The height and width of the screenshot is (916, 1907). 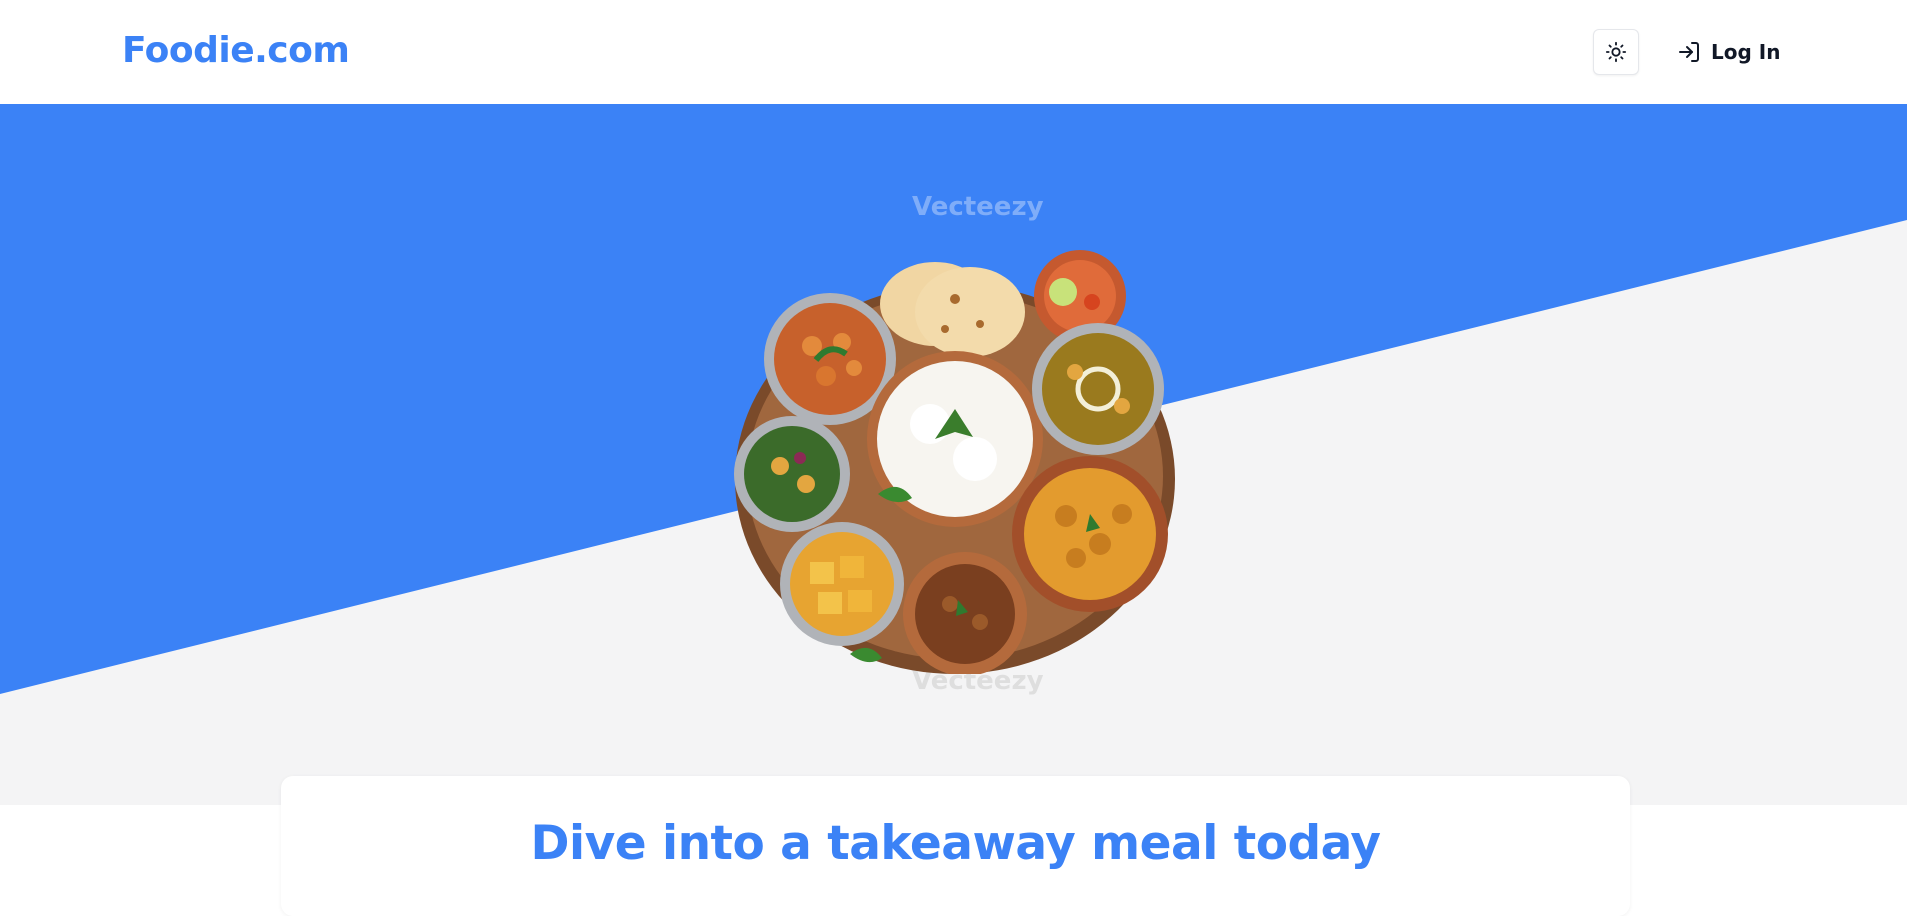 I want to click on sun-icon, so click(x=1616, y=52).